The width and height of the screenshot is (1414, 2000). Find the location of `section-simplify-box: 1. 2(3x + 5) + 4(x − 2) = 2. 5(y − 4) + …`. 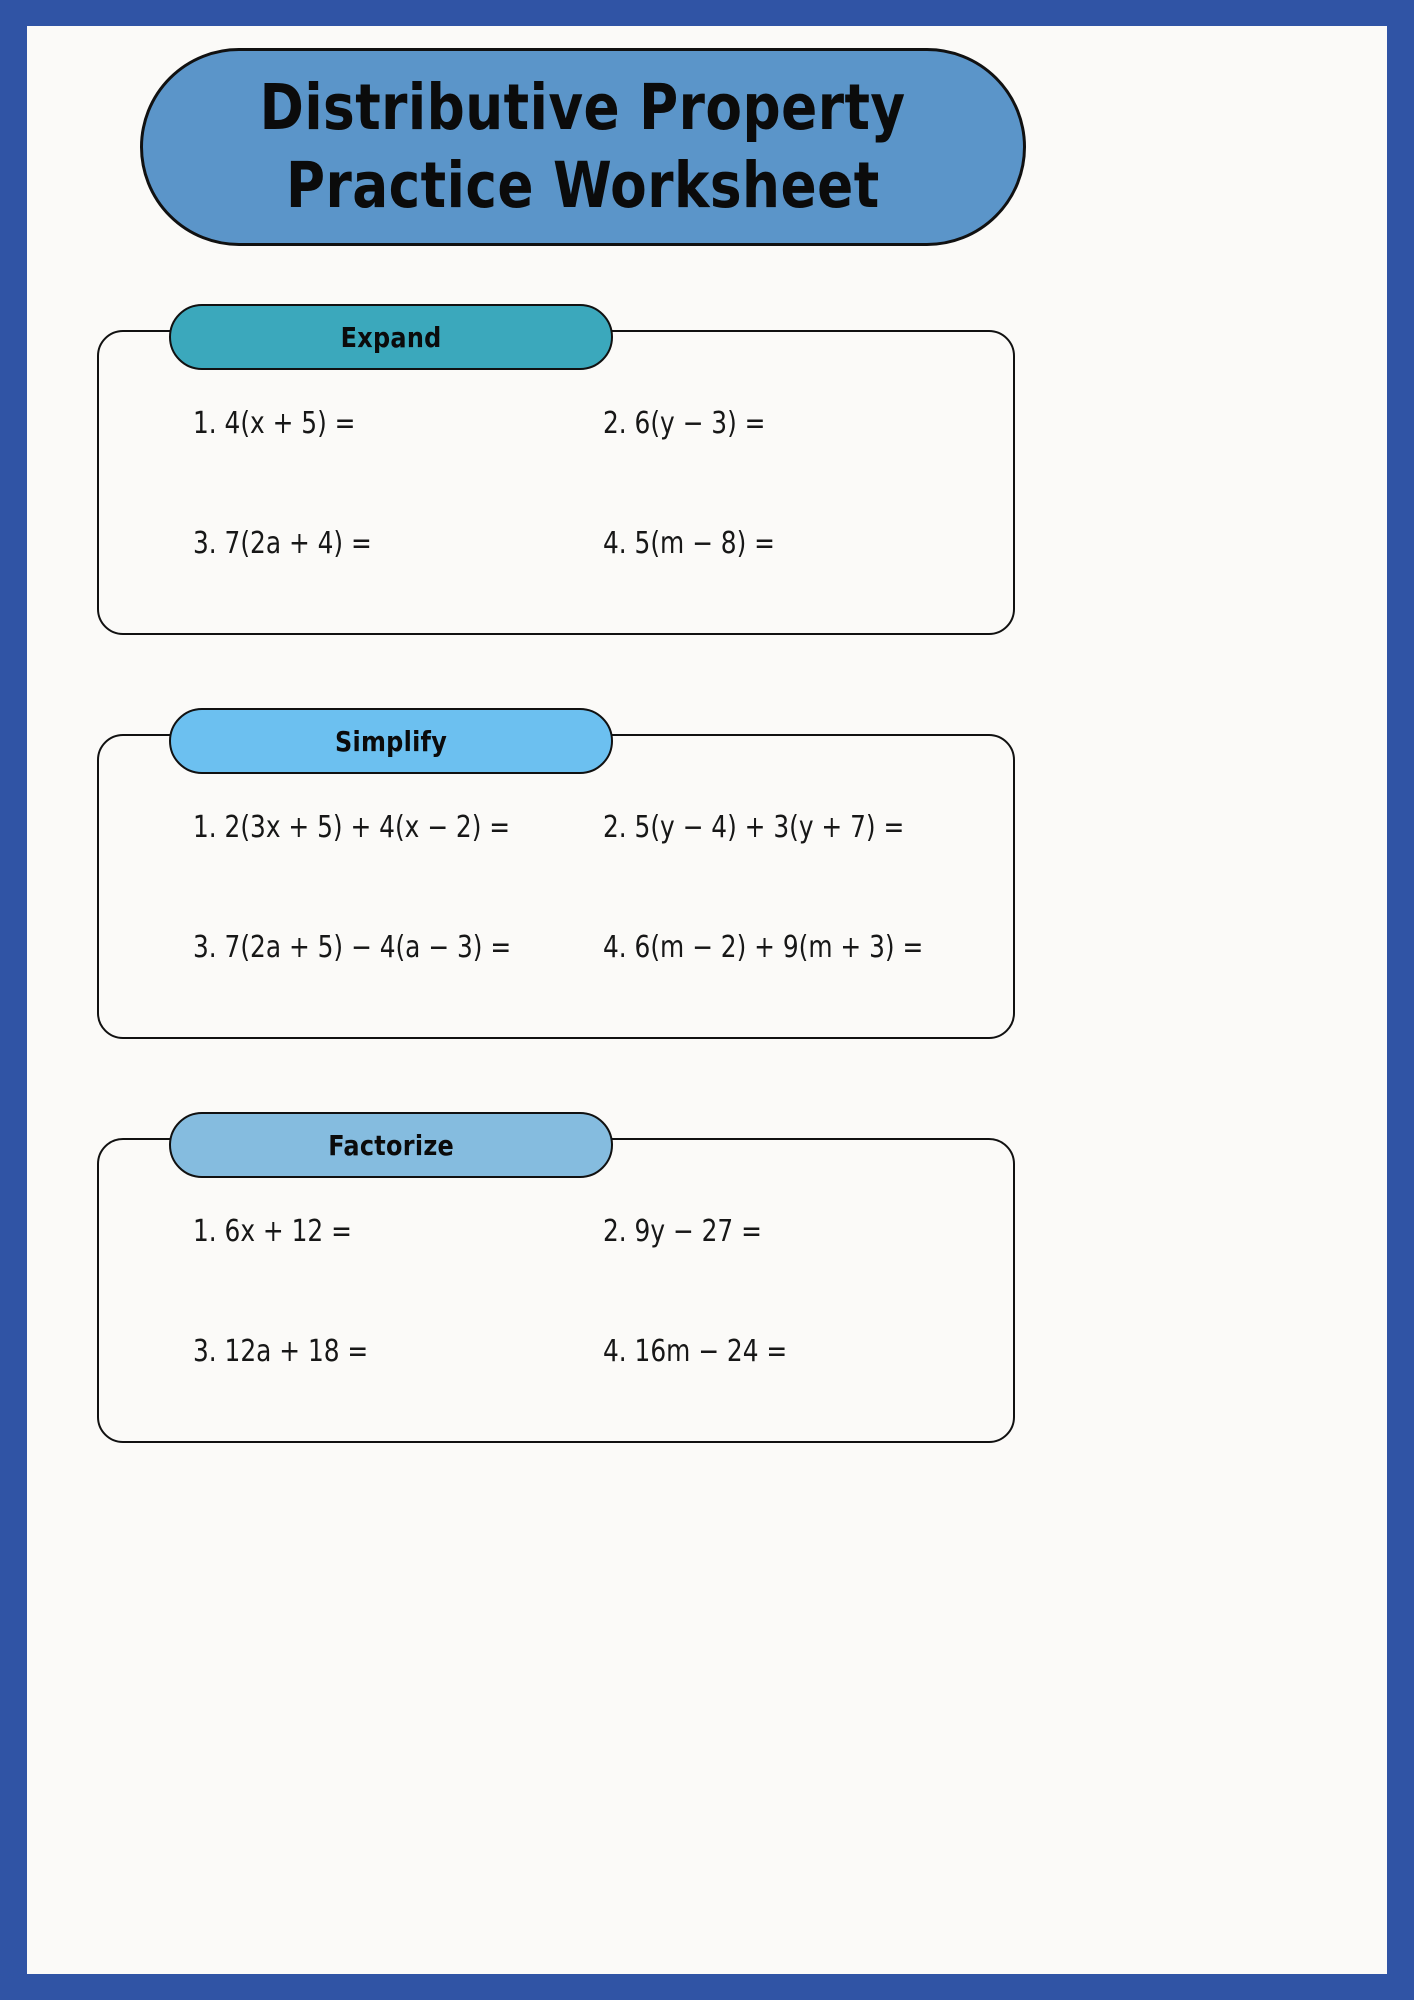

section-simplify-box: 1. 2(3x + 5) + 4(x − 2) = 2. 5(y − 4) + … is located at coordinates (556, 886).